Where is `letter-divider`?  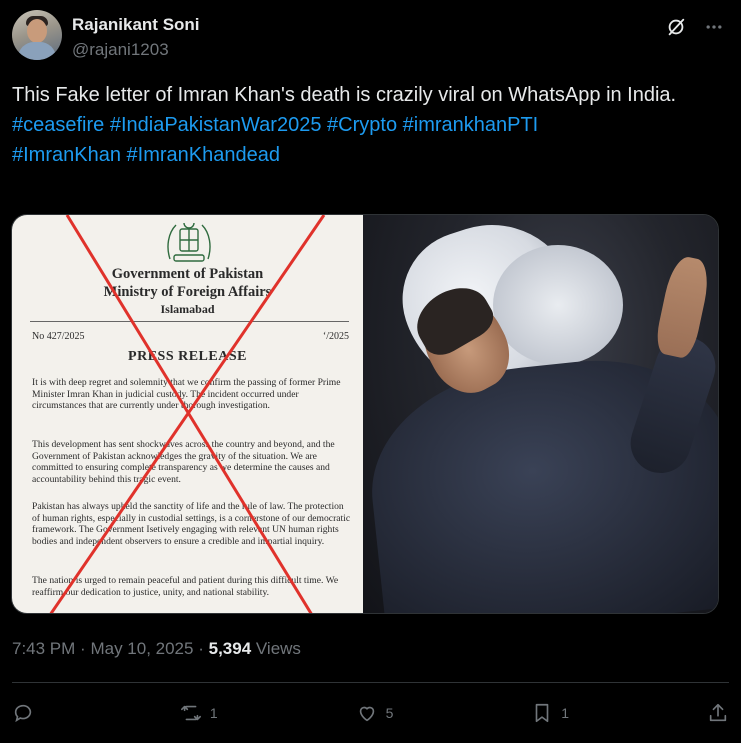 letter-divider is located at coordinates (189, 321).